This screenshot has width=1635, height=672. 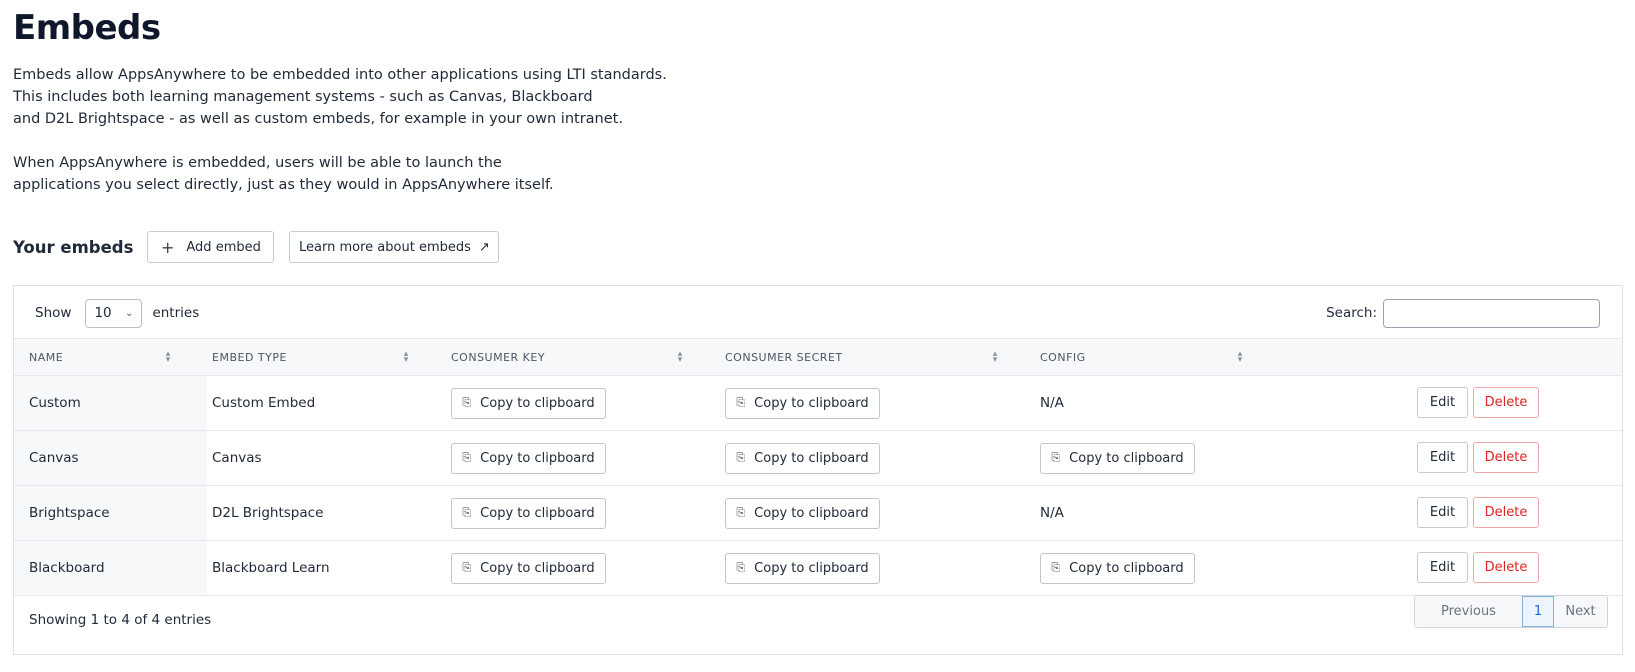 I want to click on column-header-consumer-key: CONSUMER KEY, so click(x=498, y=357).